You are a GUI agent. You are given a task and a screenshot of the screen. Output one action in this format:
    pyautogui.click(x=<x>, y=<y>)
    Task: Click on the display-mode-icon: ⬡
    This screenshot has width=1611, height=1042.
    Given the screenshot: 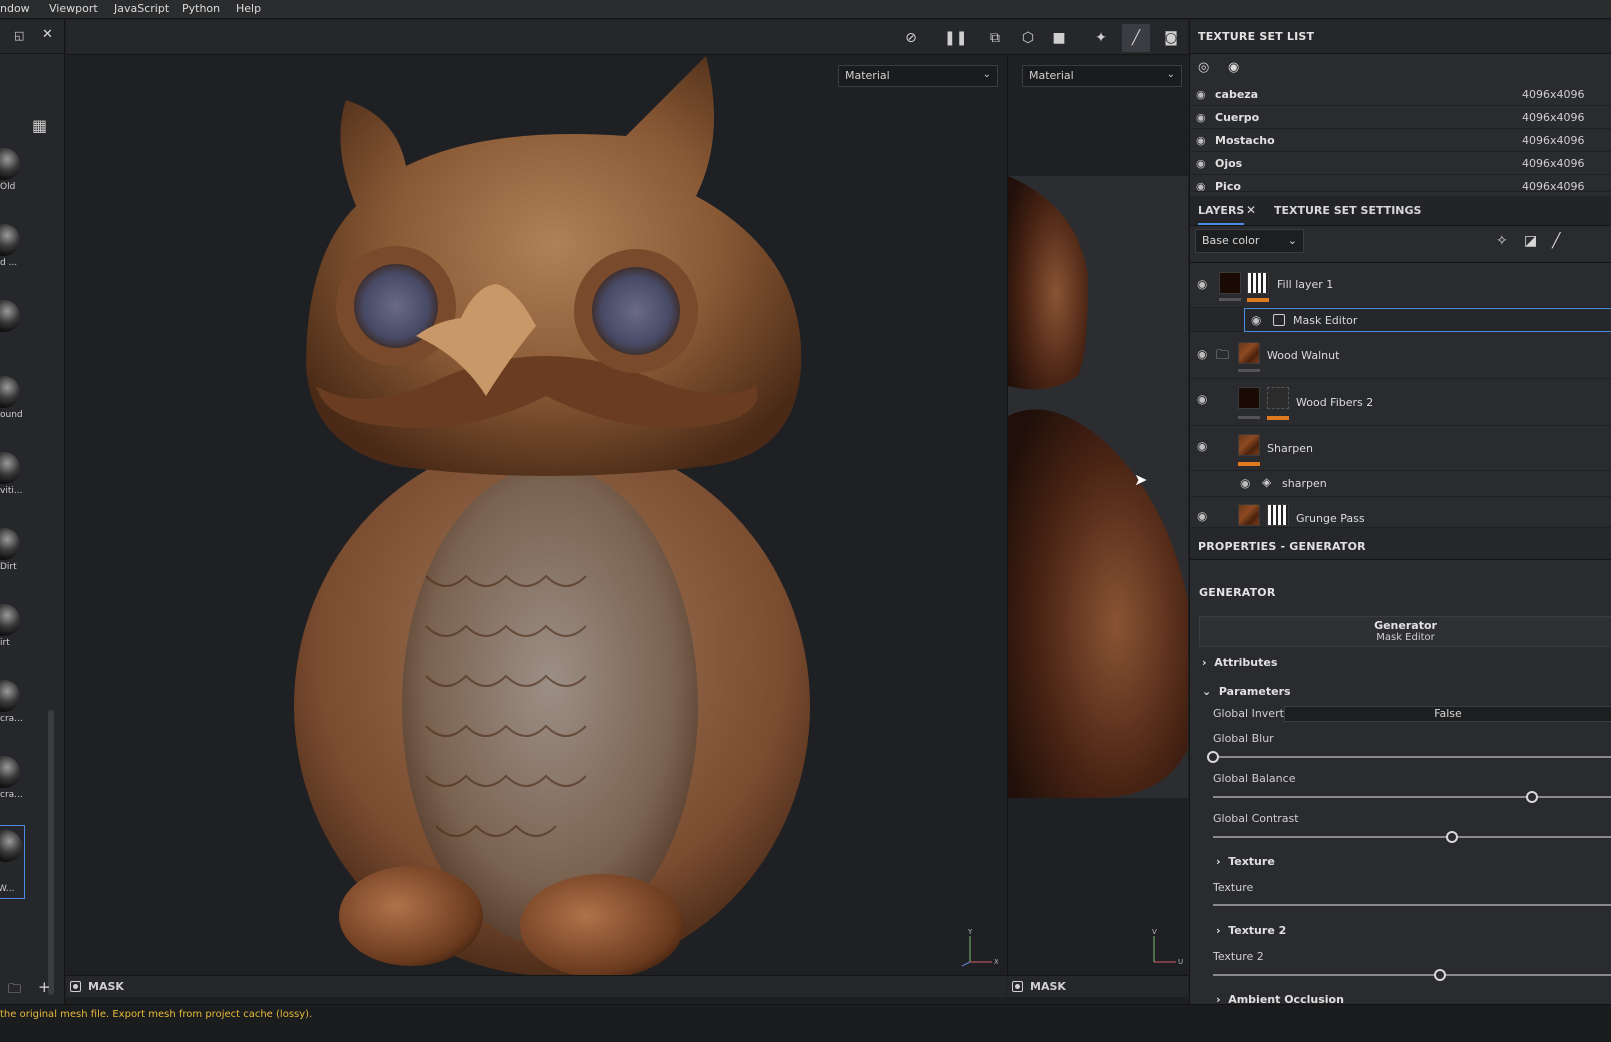 What is the action you would take?
    pyautogui.click(x=1028, y=38)
    